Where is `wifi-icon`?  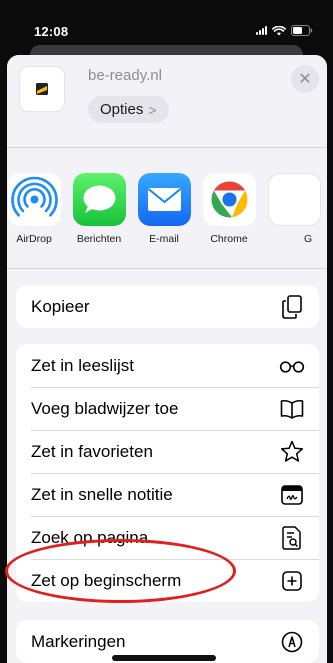 wifi-icon is located at coordinates (279, 30).